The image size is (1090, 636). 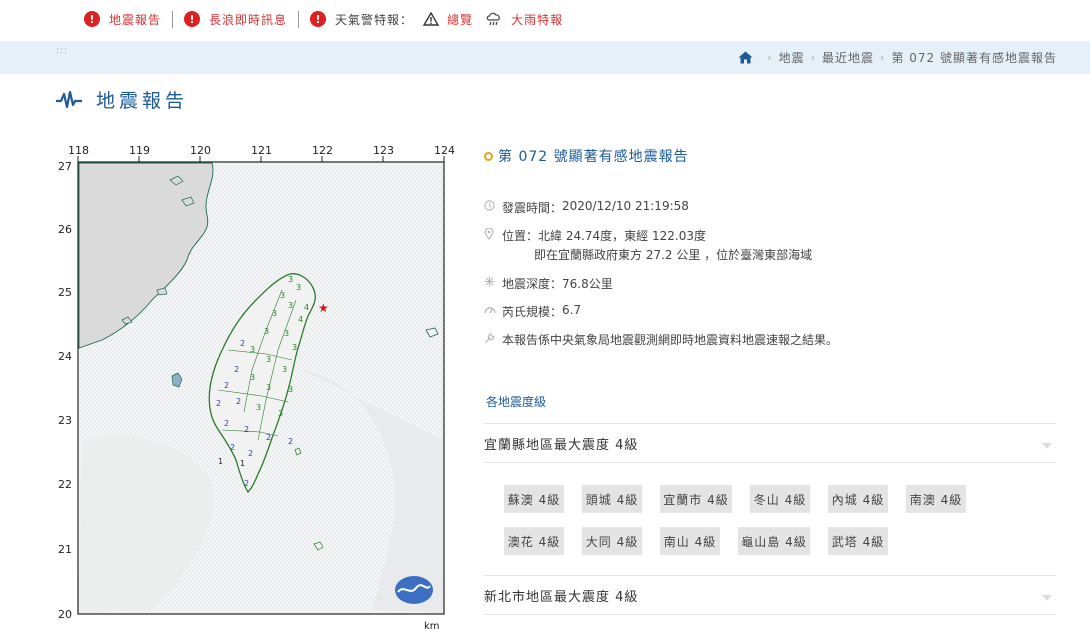 I want to click on region-accordion-newtaipei: 新北市地區最大震度 4級, so click(x=770, y=595).